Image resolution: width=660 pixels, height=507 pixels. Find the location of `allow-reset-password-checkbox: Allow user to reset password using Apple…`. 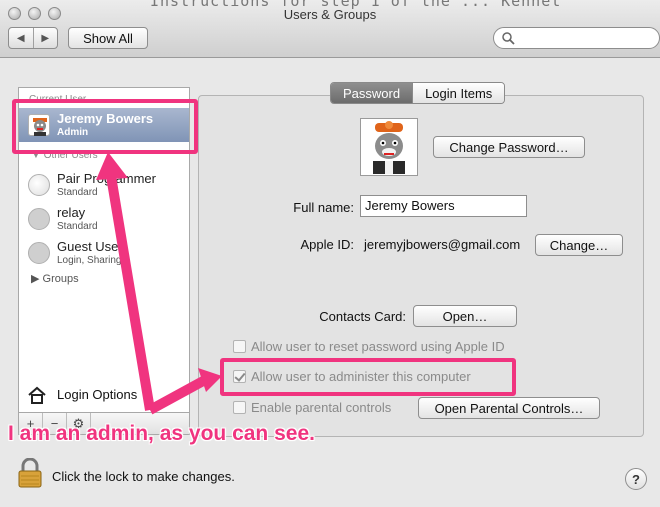

allow-reset-password-checkbox: Allow user to reset password using Apple… is located at coordinates (369, 346).